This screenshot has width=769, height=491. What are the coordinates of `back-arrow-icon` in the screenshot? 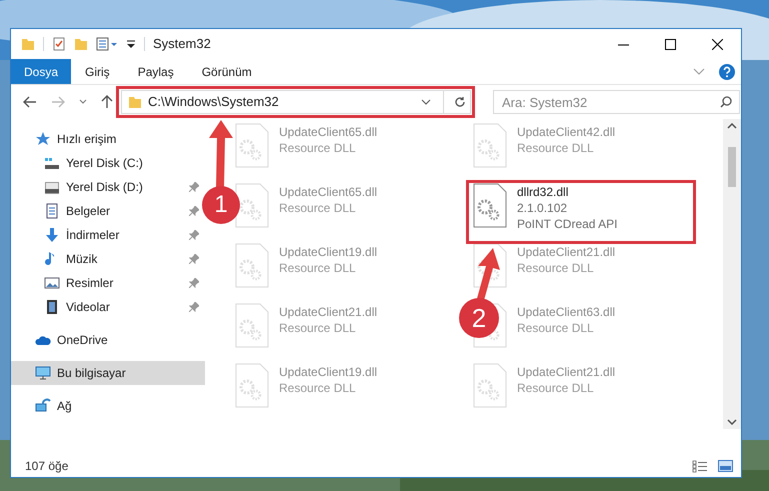 It's located at (30, 102).